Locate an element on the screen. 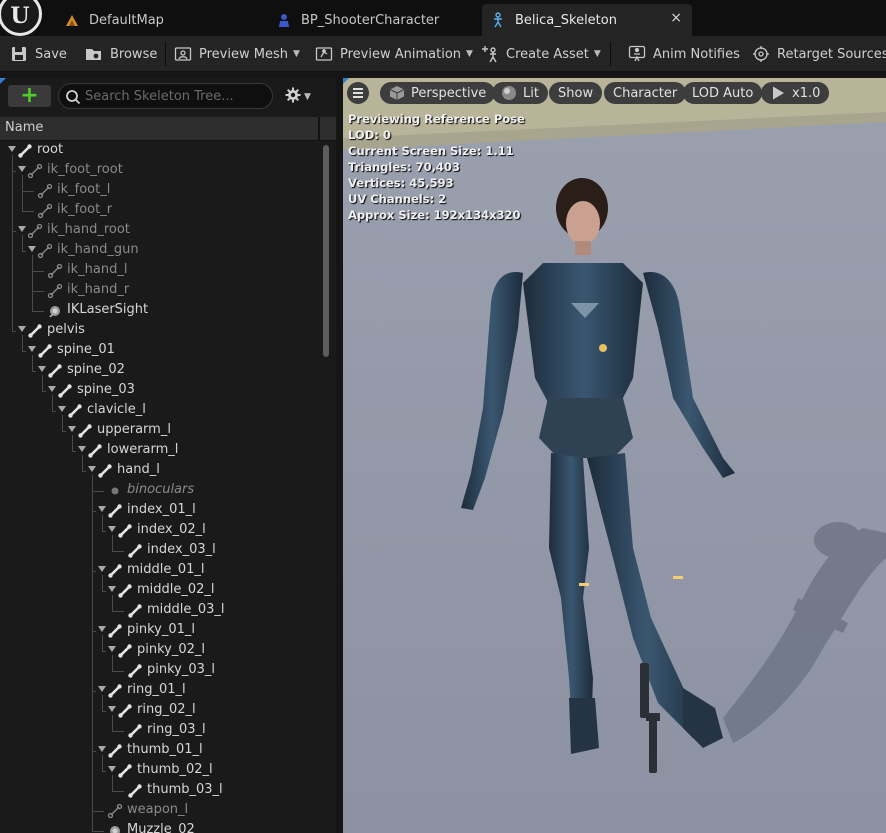  anim-notifies-button: Anim Notifies is located at coordinates (684, 54).